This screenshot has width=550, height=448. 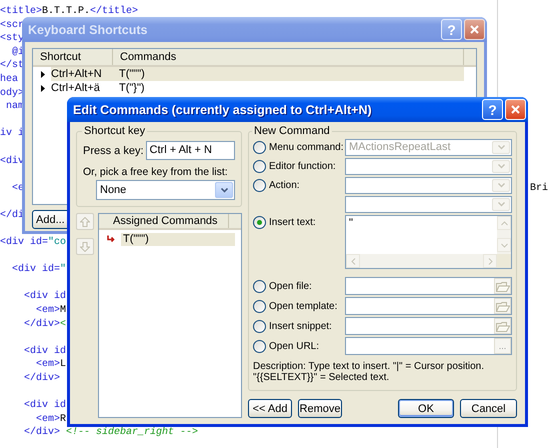 I want to click on table-cell-text: Ctrl+Alt+N, so click(x=77, y=74).